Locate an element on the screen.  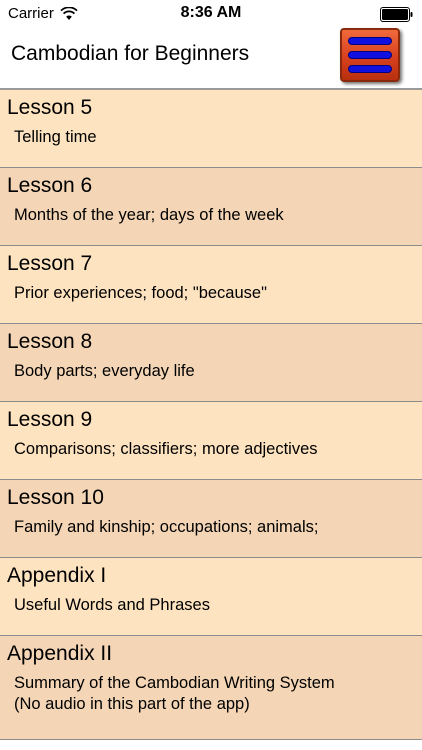
lesson-description: Body parts; everyday life is located at coordinates (104, 371).